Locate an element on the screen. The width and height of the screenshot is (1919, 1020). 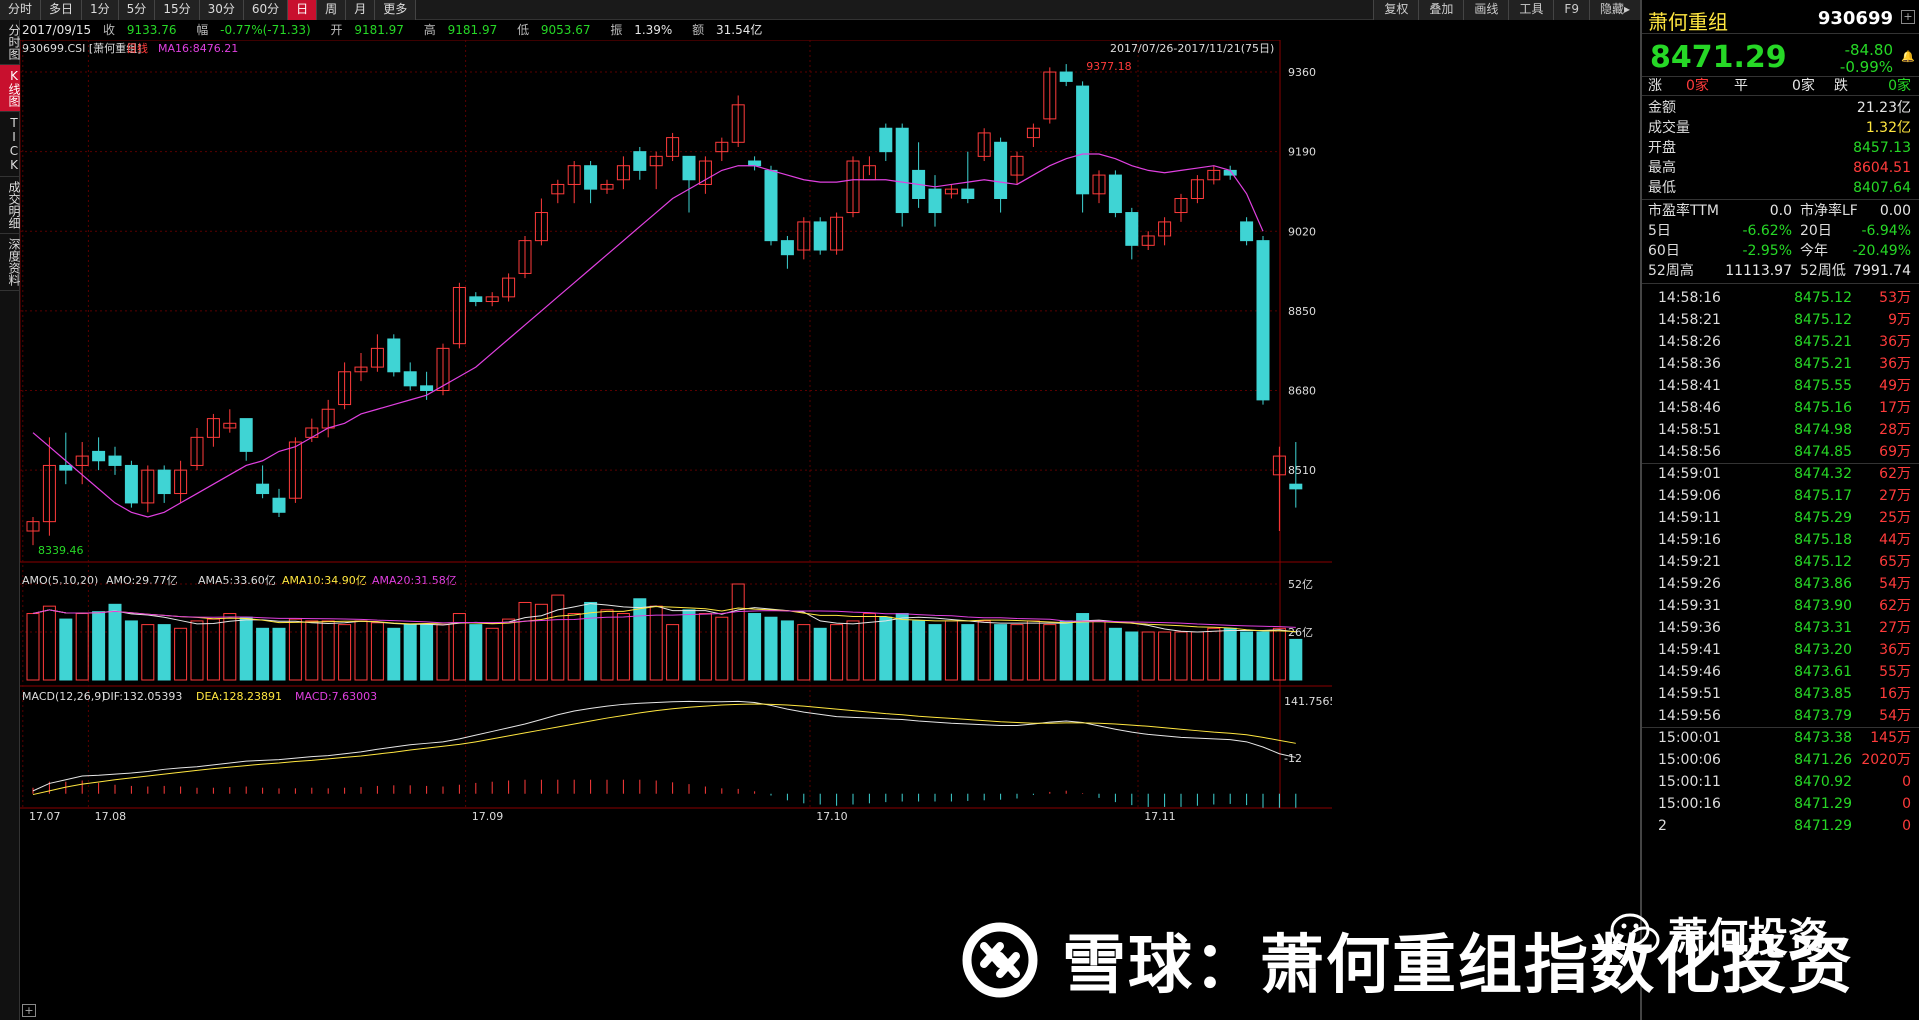
info-amount-label: 额 is located at coordinates (698, 30).